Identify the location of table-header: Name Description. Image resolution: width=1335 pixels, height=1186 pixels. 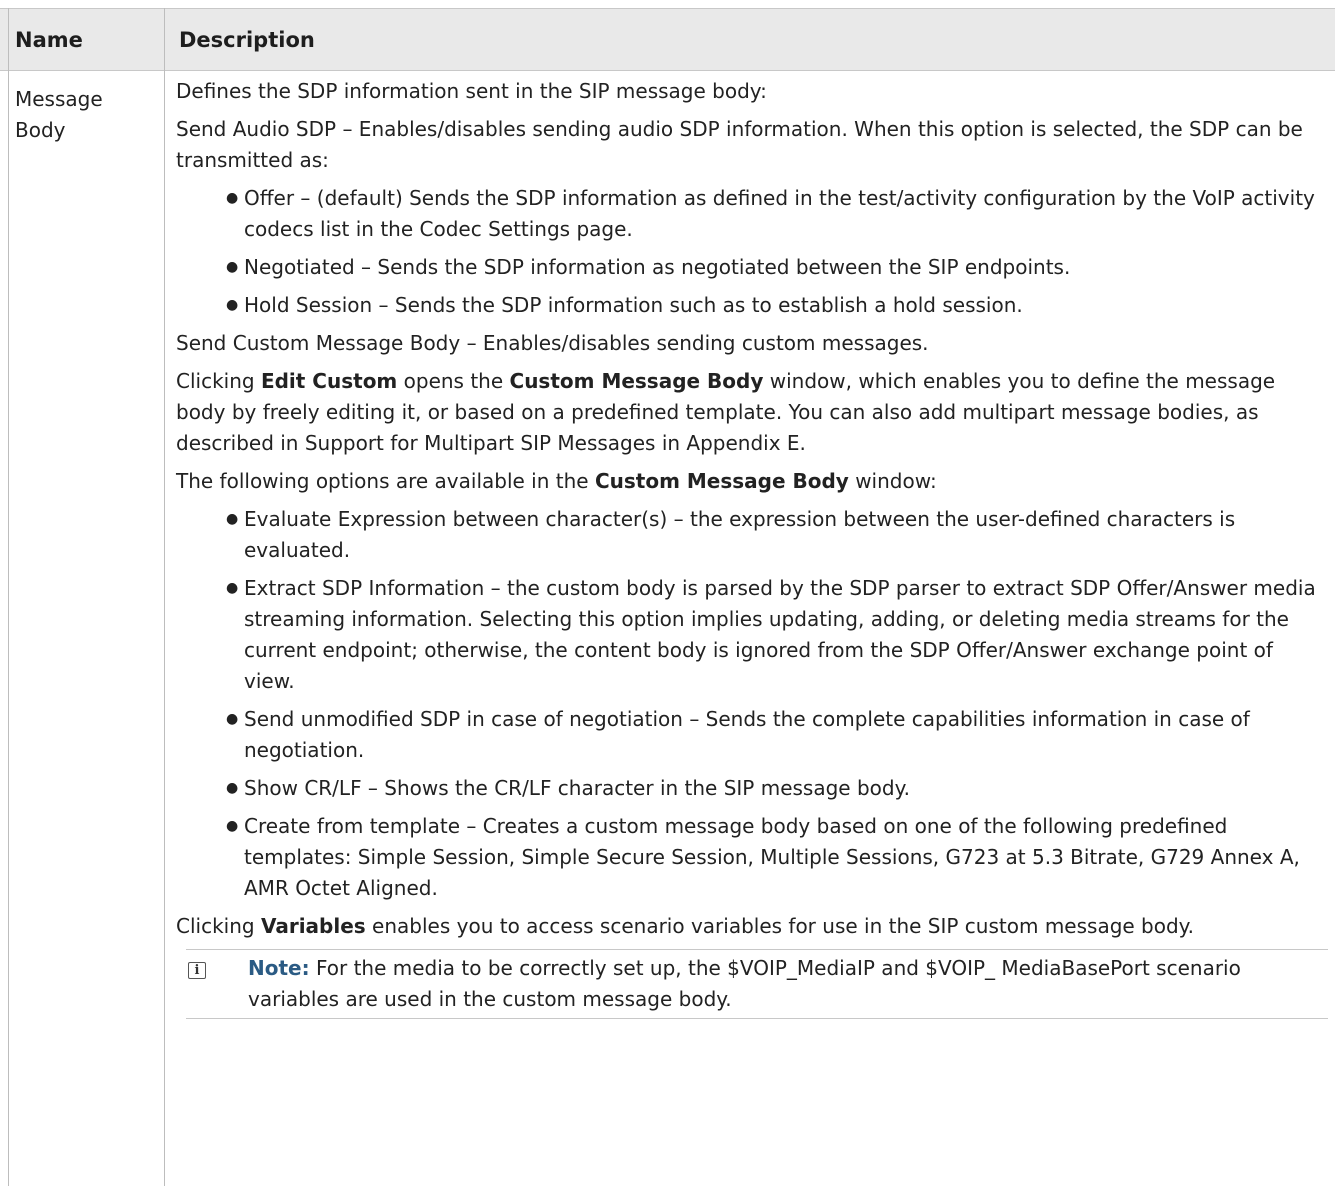
(667, 39).